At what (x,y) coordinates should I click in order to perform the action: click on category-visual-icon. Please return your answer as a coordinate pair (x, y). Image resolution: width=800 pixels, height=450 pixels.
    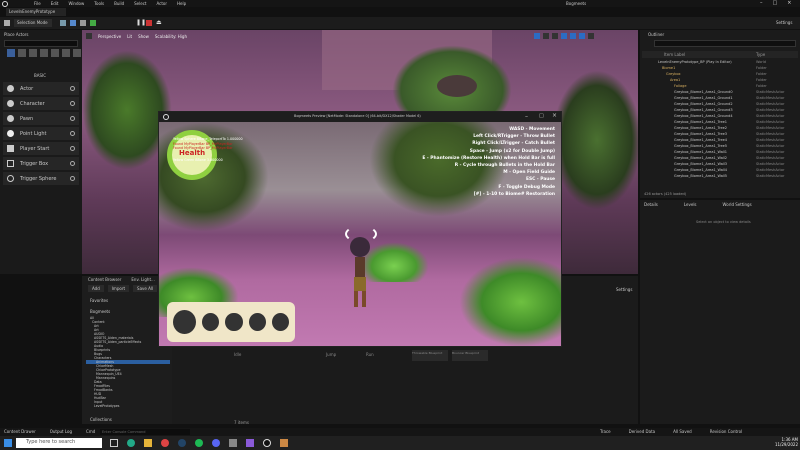
    Looking at the image, I should click on (55, 53).